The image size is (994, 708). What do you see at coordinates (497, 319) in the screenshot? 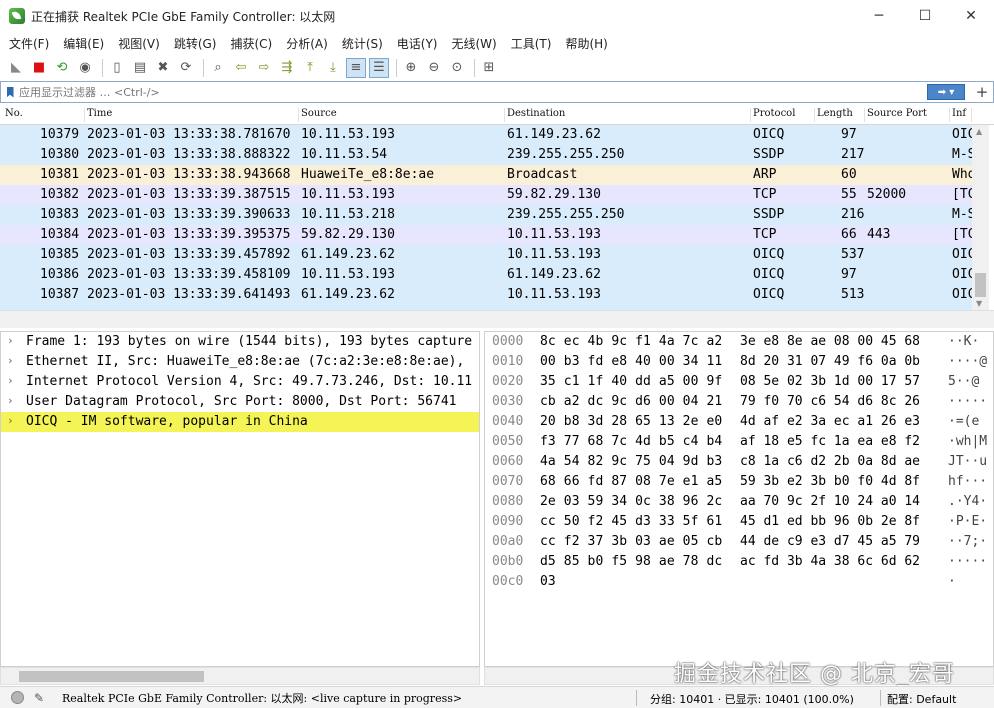
I see `packet-list-hscrollbar` at bounding box center [497, 319].